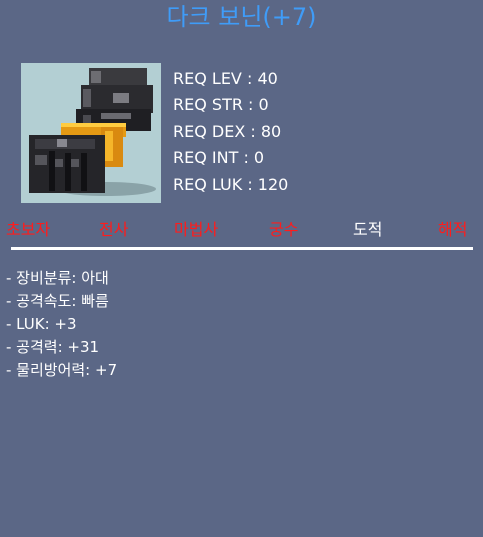 The height and width of the screenshot is (537, 483). I want to click on req-str: REQ STR : 0, so click(221, 105).